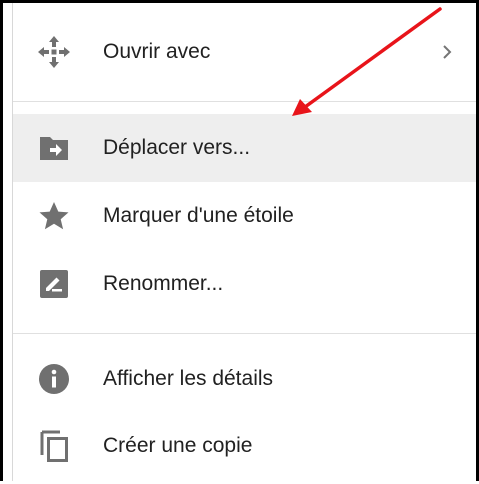 The height and width of the screenshot is (484, 479). I want to click on menu-item-star: Marquer d'une étoile, so click(244, 216).